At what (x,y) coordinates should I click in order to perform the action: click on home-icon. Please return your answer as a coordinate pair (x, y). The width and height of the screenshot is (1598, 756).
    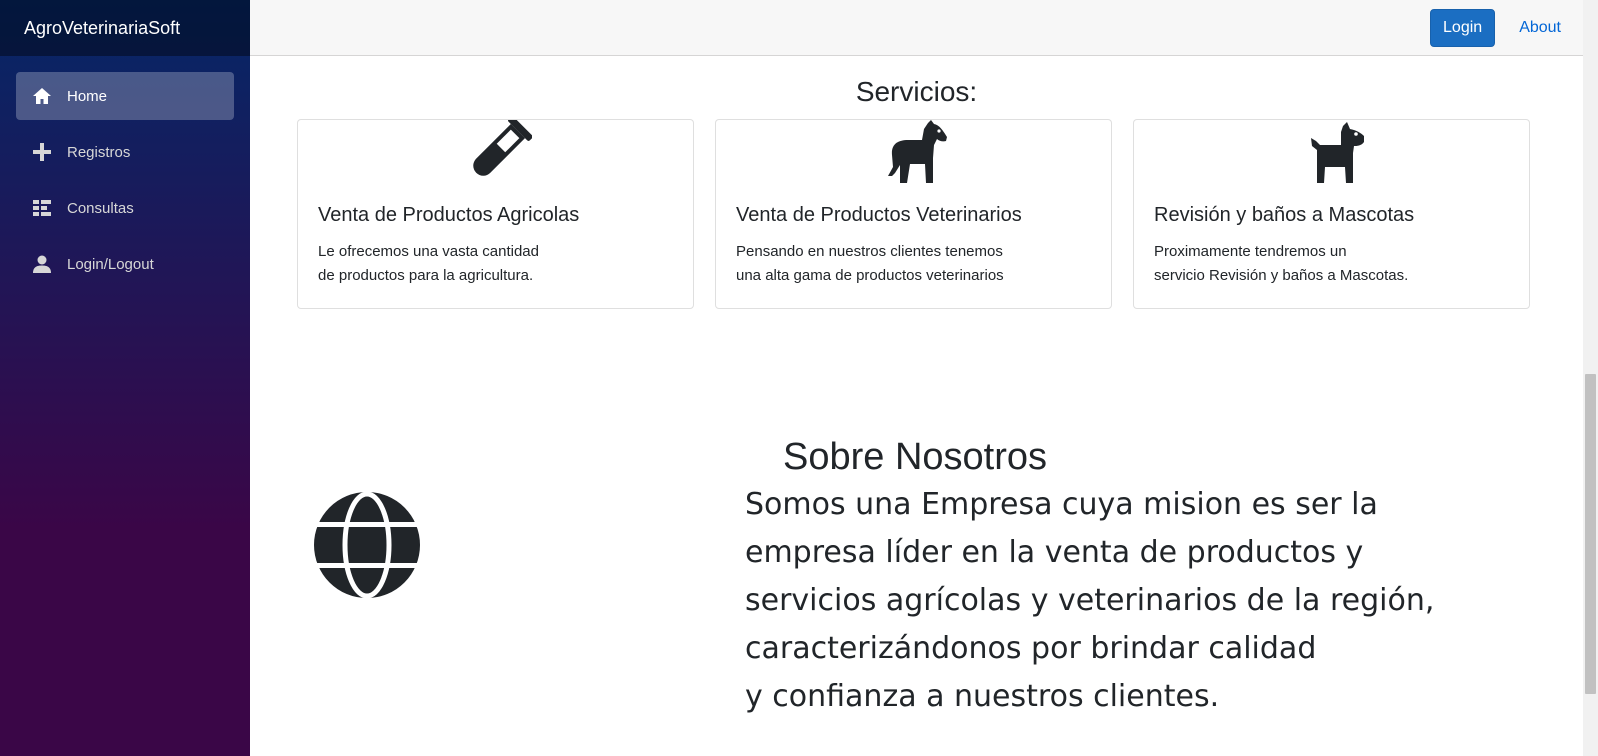
    Looking at the image, I should click on (42, 96).